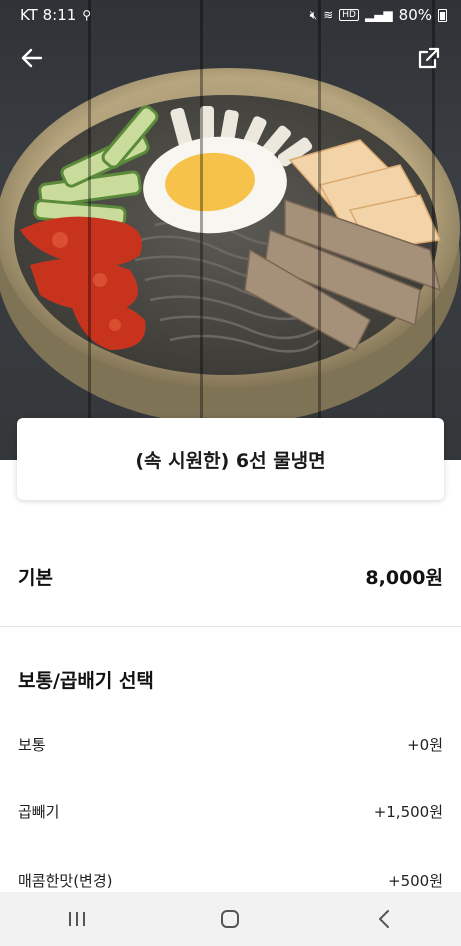 This screenshot has height=946, width=461. What do you see at coordinates (404, 577) in the screenshot?
I see `base-price: 8,000원` at bounding box center [404, 577].